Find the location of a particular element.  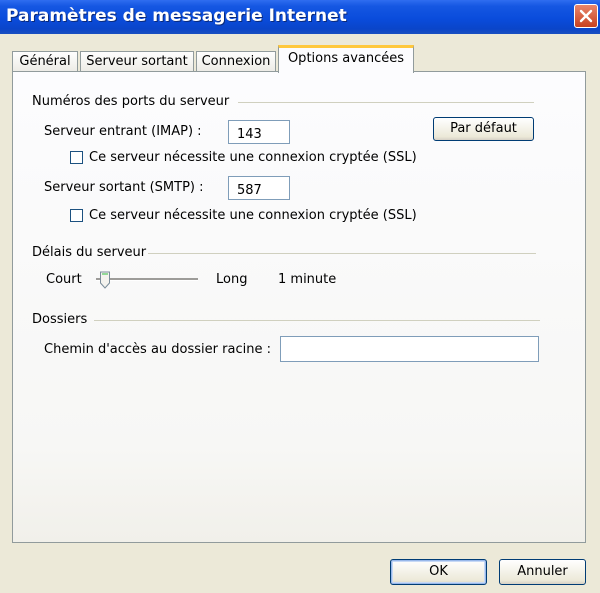

tab-label: Options avancées is located at coordinates (346, 58).